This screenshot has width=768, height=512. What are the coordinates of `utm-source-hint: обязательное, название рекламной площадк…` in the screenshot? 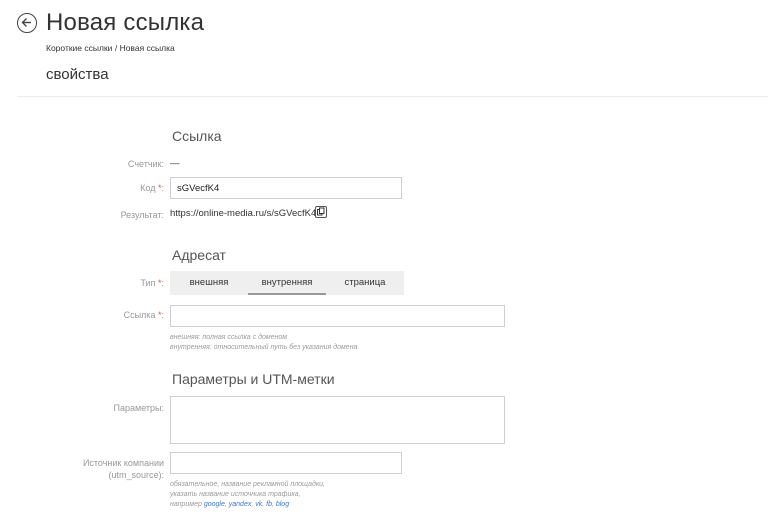 It's located at (247, 495).